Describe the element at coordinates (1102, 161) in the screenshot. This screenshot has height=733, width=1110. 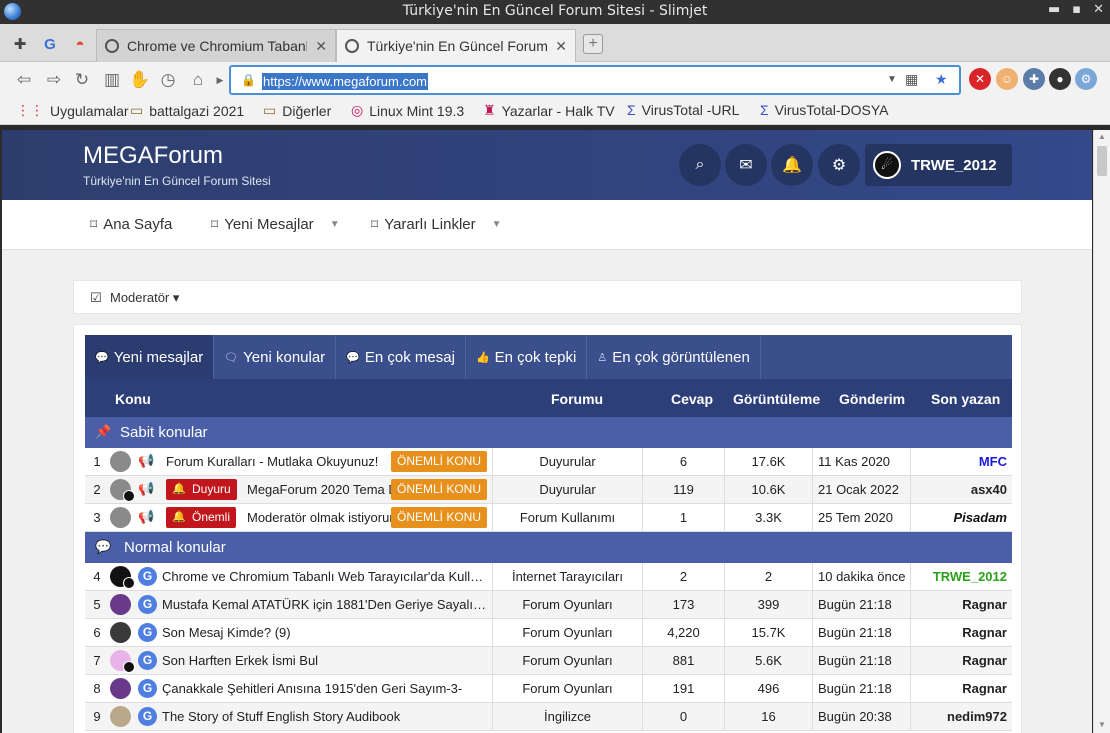
I see `scrollbar-thumb` at that location.